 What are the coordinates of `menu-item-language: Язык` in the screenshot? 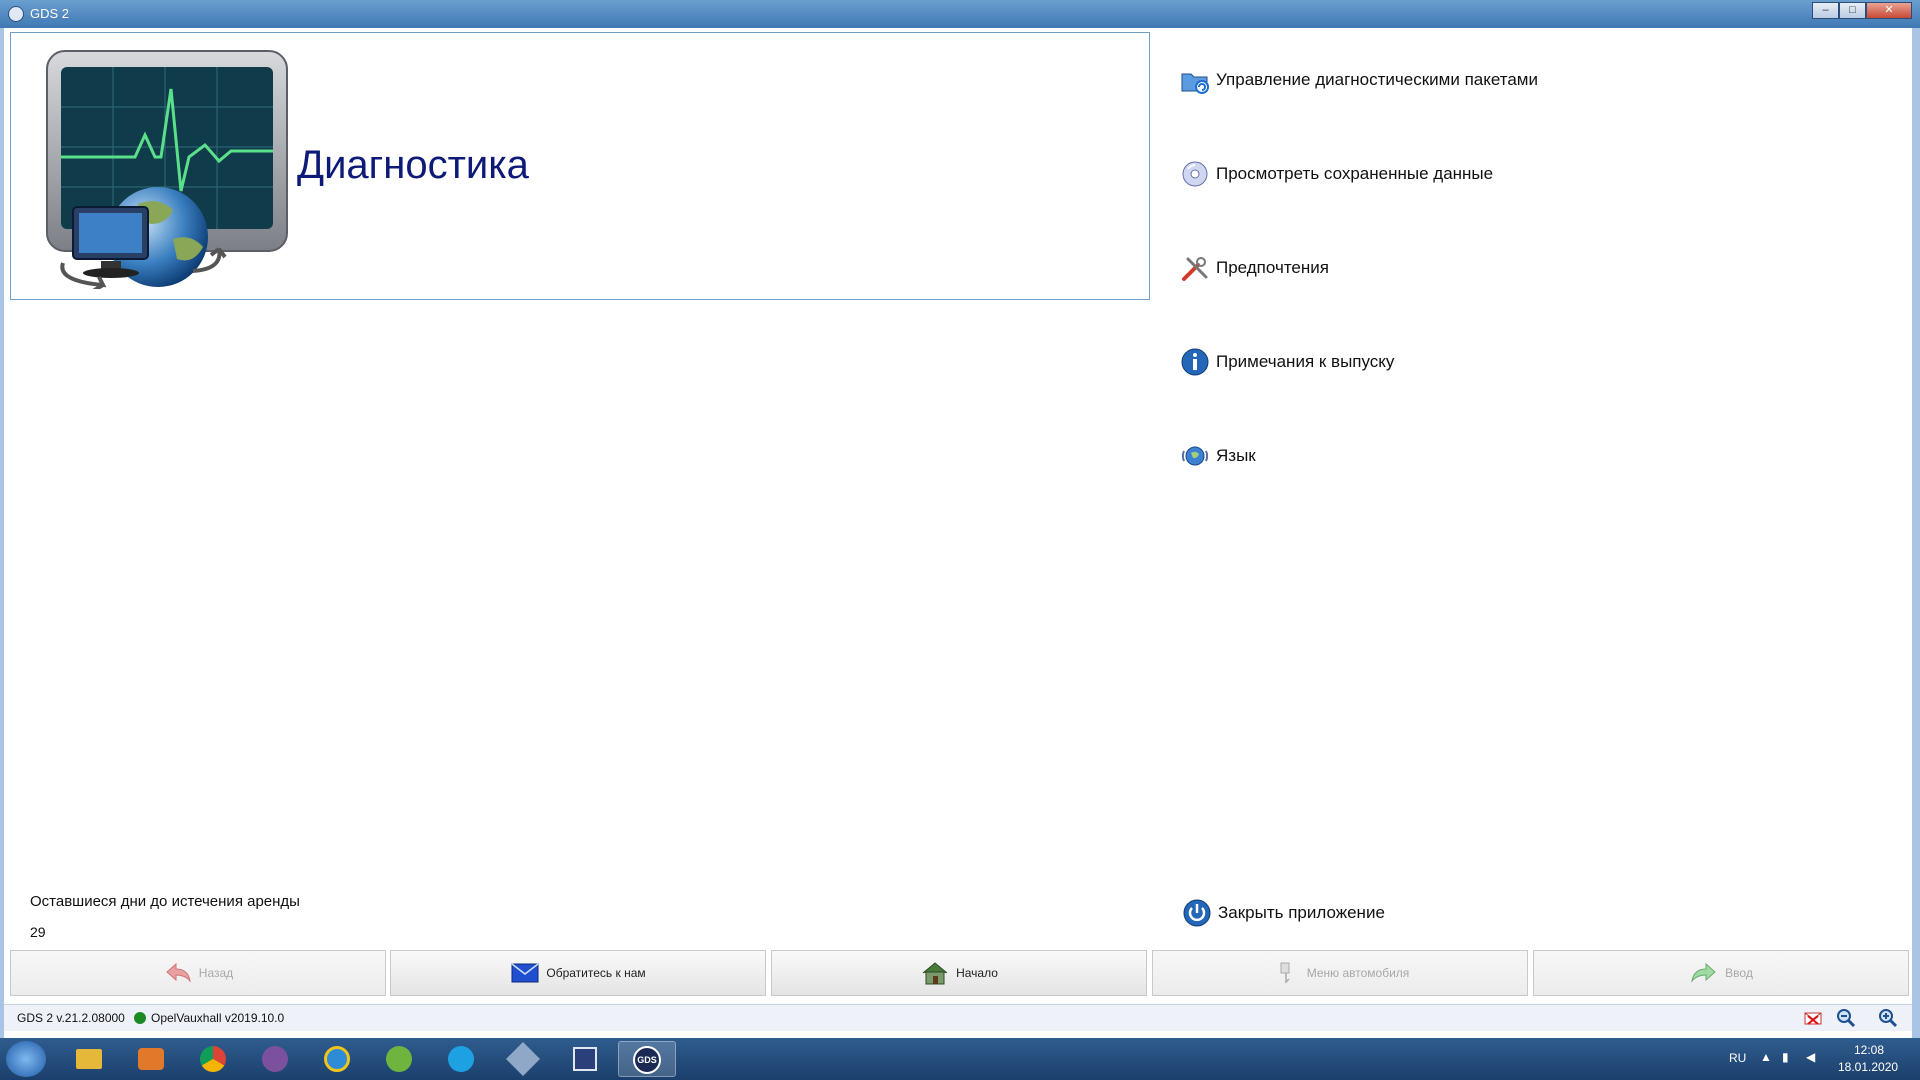 It's located at (1218, 456).